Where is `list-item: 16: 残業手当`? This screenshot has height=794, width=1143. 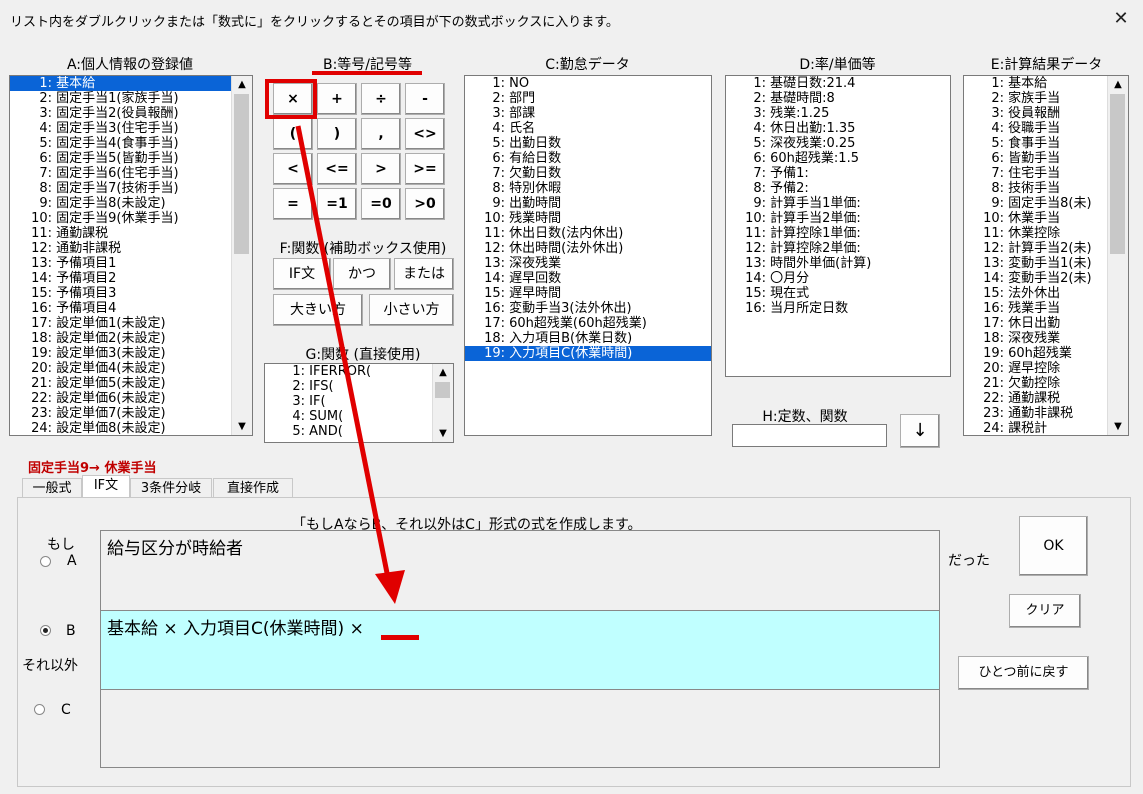 list-item: 16: 残業手当 is located at coordinates (1046, 308).